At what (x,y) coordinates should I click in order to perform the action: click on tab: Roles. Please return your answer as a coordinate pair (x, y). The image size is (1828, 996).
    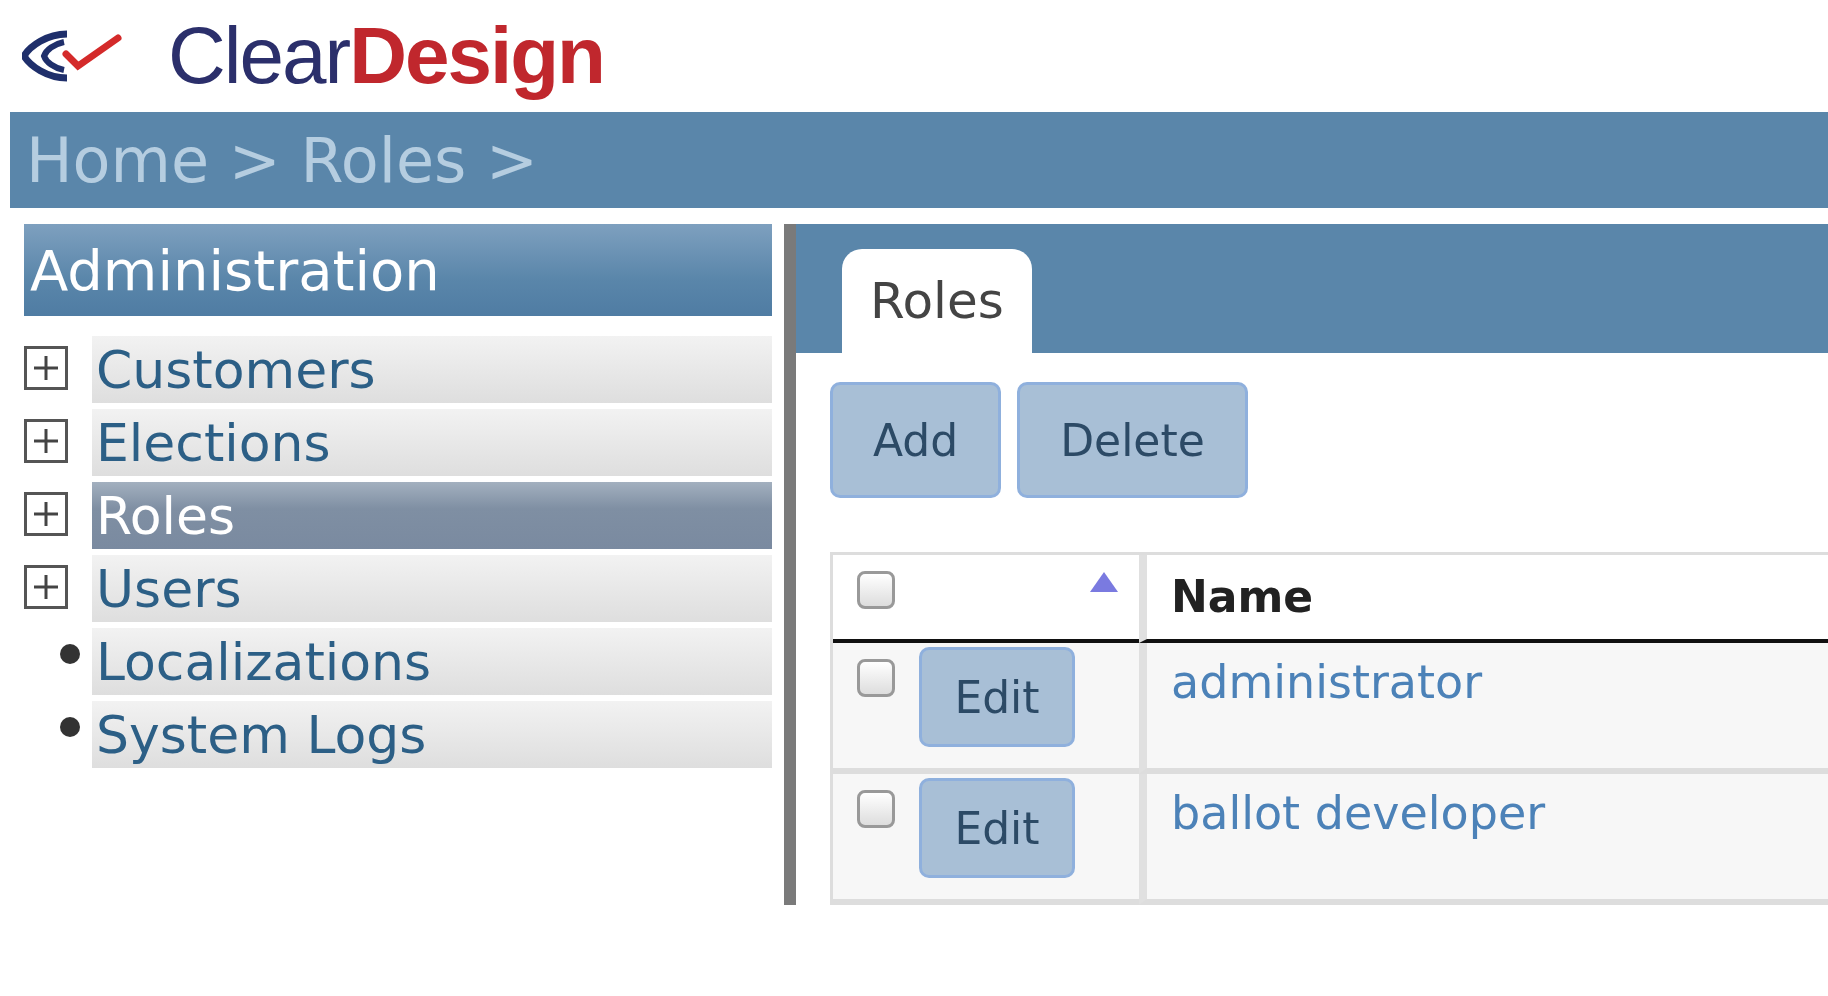
    Looking at the image, I should click on (937, 301).